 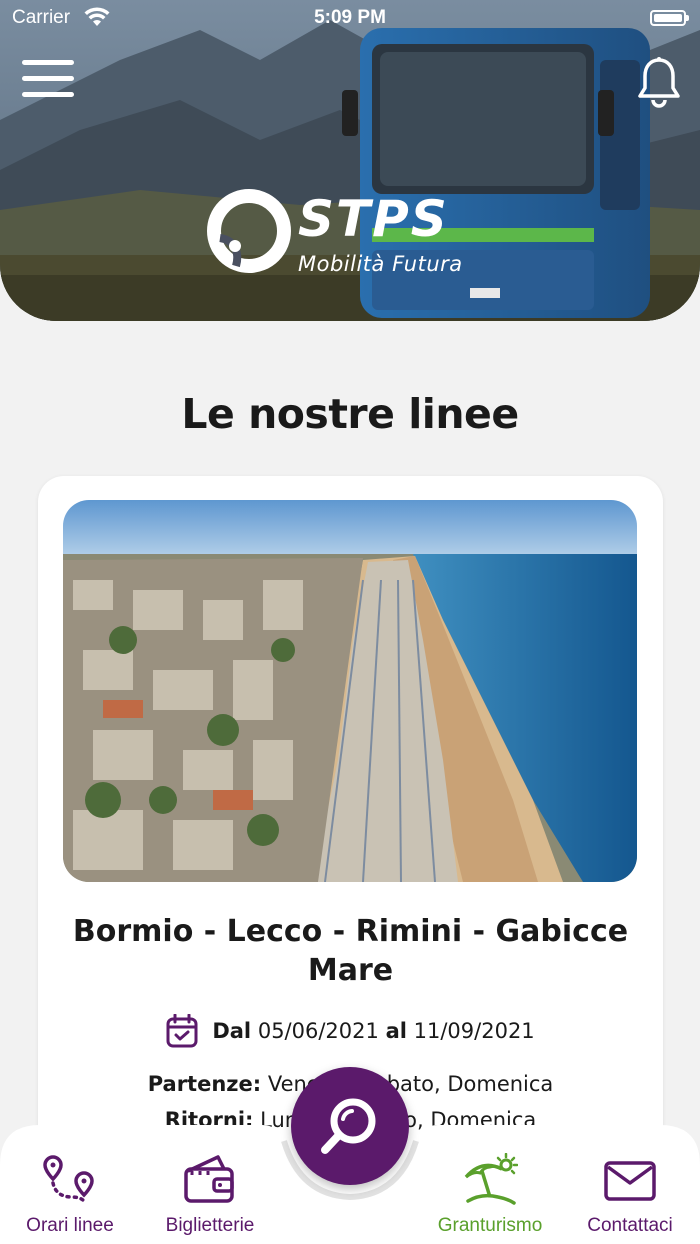 I want to click on date-to-value: 11/09/2021, so click(x=474, y=1031).